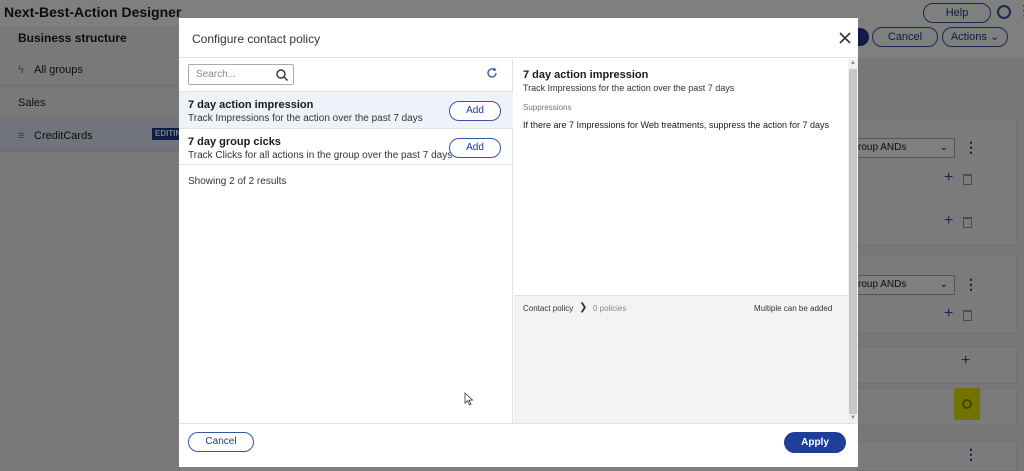 The height and width of the screenshot is (471, 1024). Describe the element at coordinates (547, 107) in the screenshot. I see `suppressions-label: Suppressions` at that location.